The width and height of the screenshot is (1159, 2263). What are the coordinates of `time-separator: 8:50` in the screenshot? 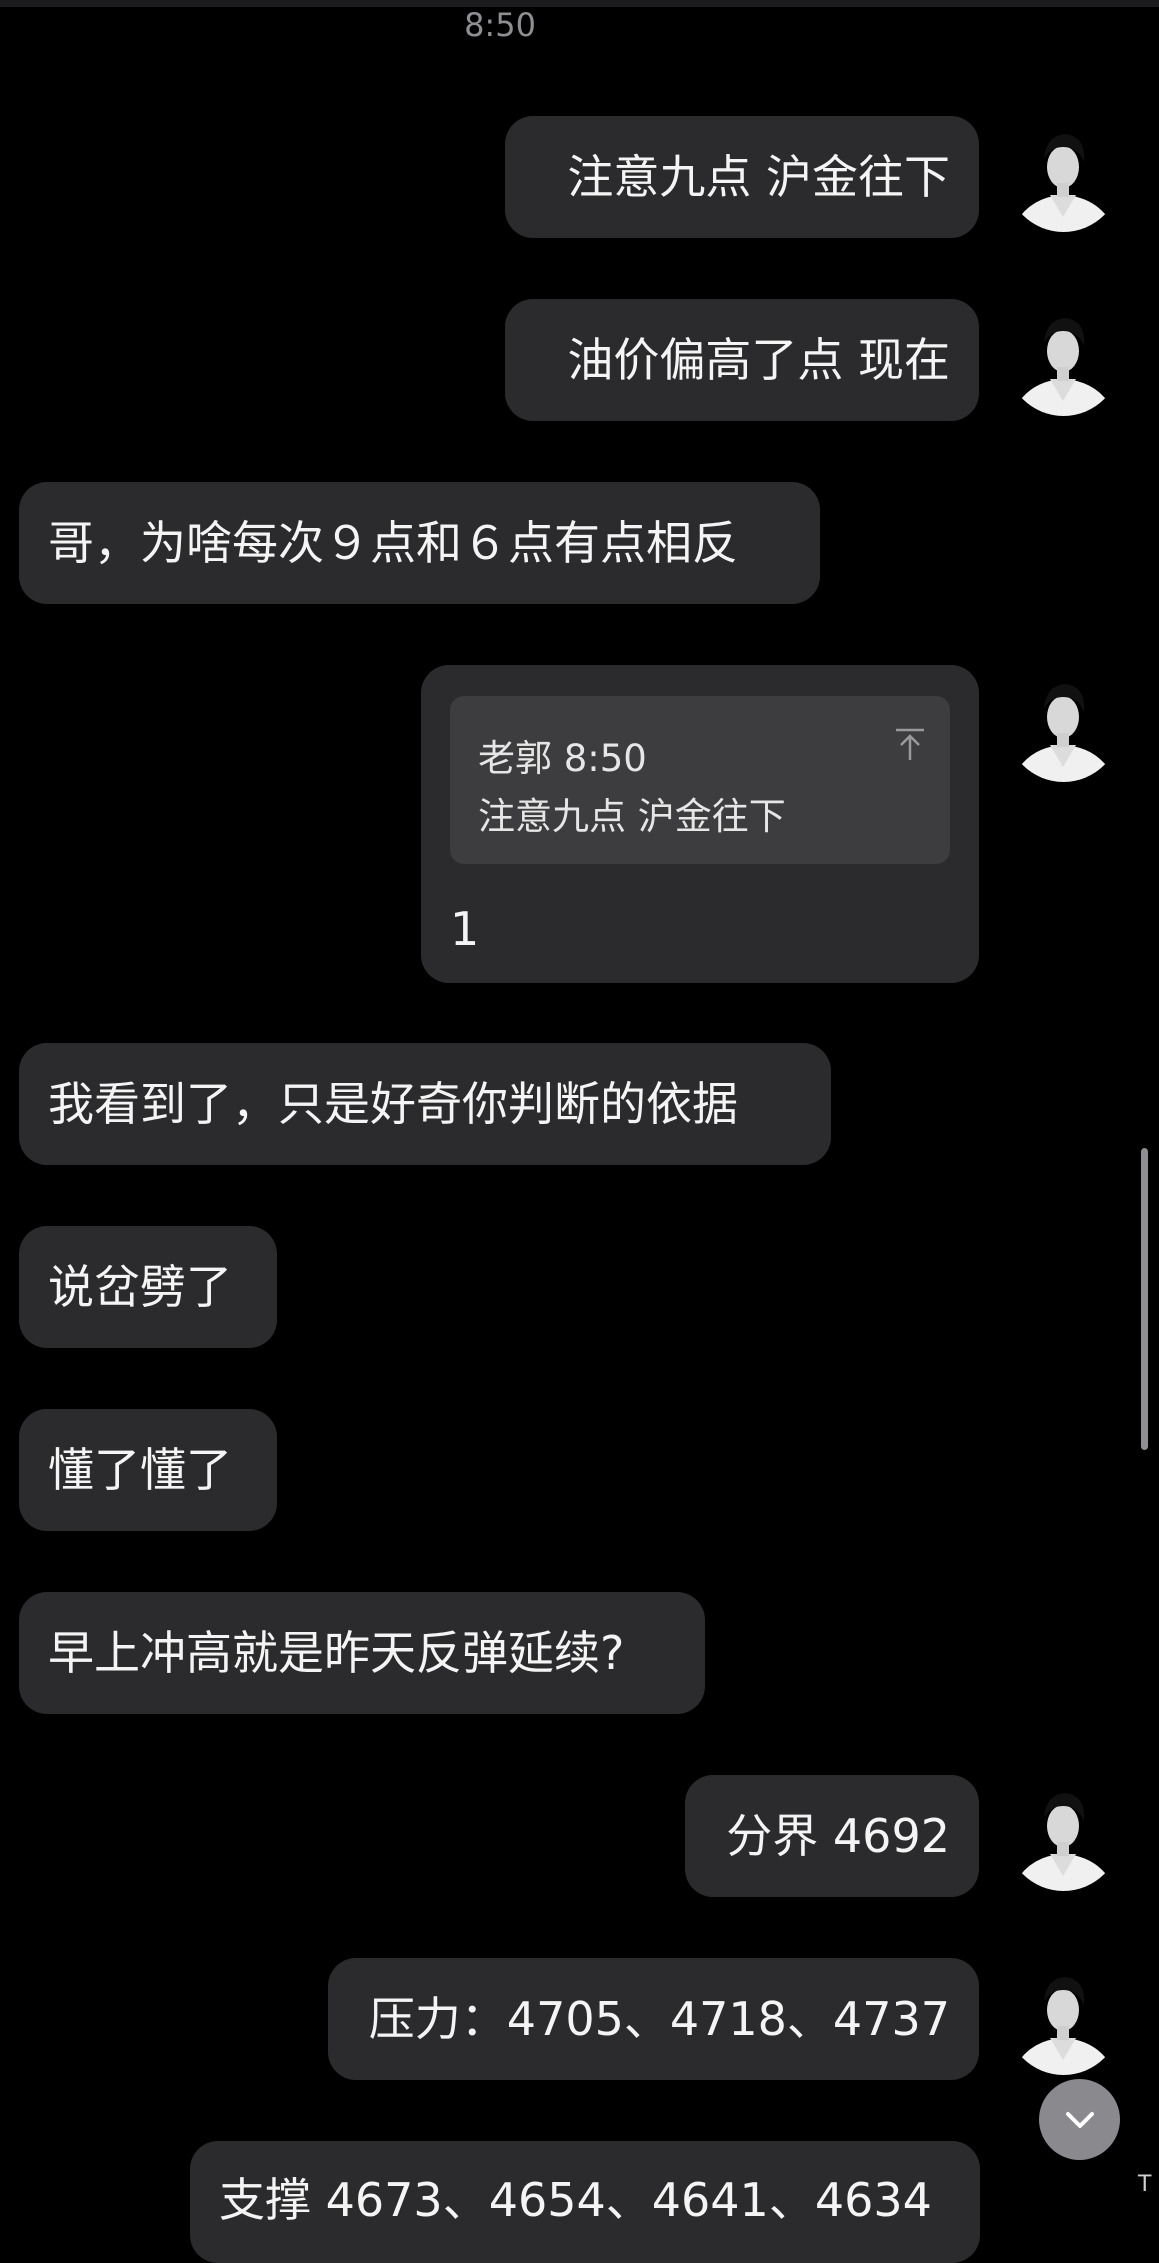 It's located at (500, 25).